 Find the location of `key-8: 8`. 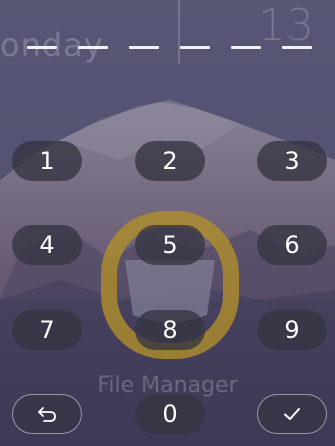

key-8: 8 is located at coordinates (170, 330).